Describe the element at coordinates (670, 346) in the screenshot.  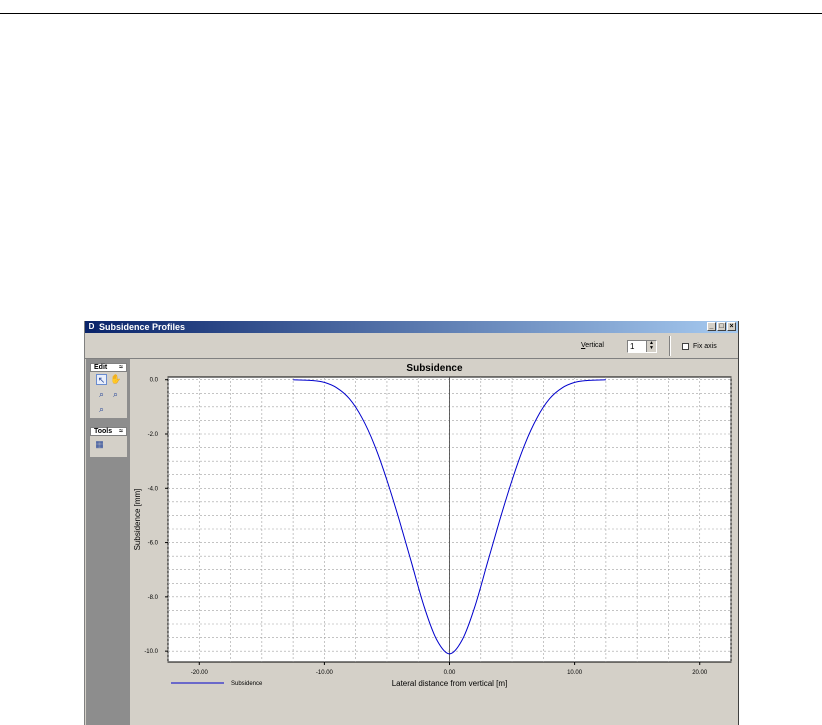
I see `toolbar-separator` at that location.